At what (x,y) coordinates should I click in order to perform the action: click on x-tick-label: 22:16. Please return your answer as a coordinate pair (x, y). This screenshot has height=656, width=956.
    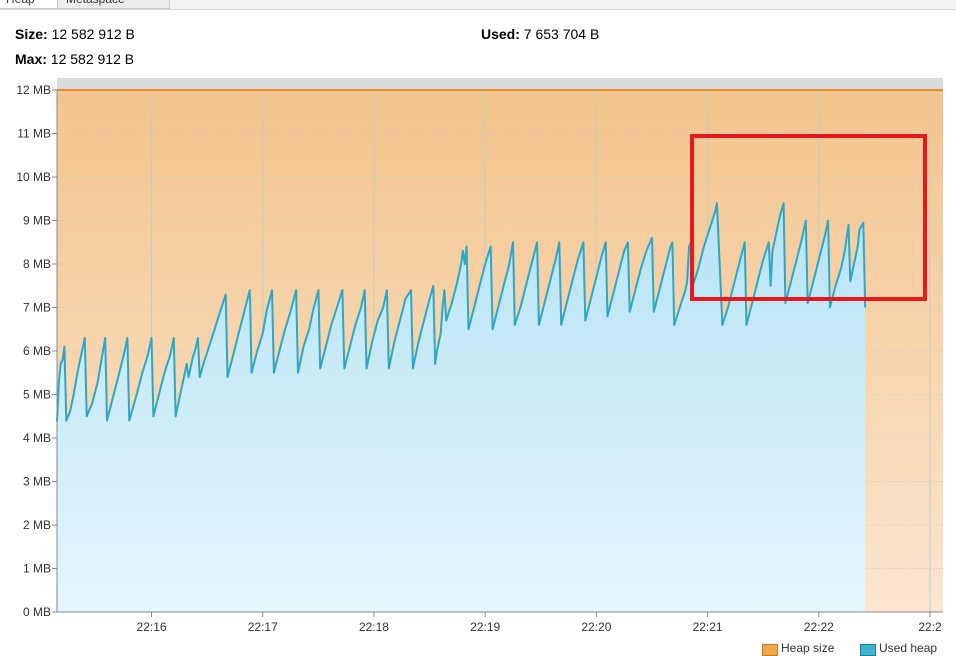
    Looking at the image, I should click on (152, 627).